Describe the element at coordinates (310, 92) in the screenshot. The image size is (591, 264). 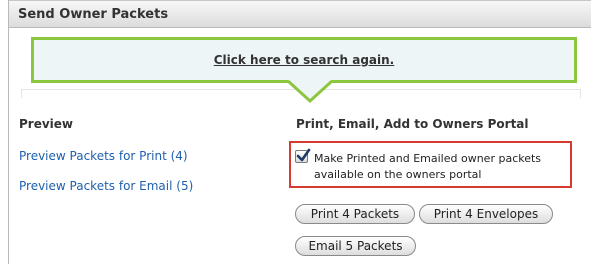
I see `callout-pointer` at that location.